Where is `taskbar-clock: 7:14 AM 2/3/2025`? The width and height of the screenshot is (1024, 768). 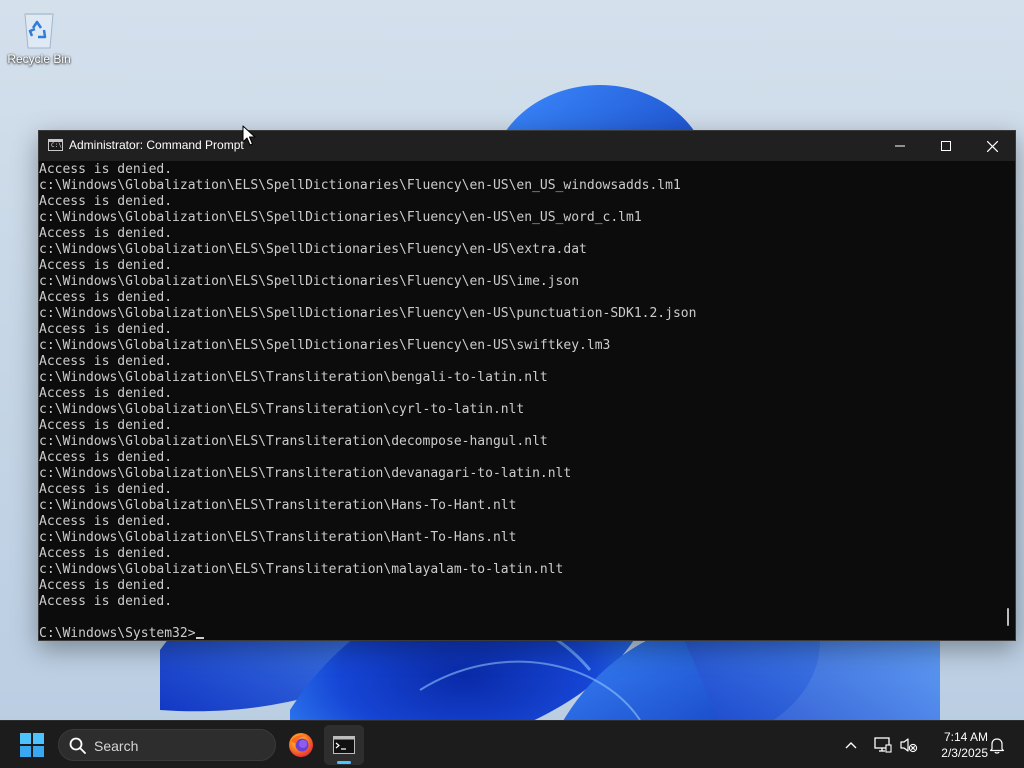
taskbar-clock: 7:14 AM 2/3/2025 is located at coordinates (957, 745).